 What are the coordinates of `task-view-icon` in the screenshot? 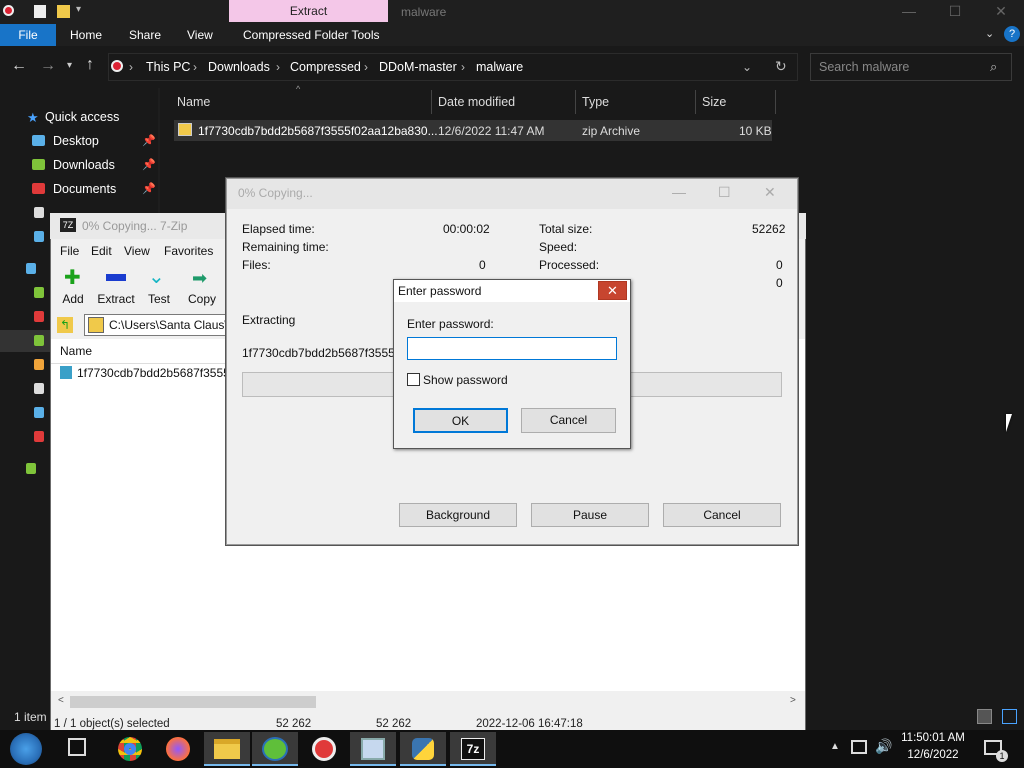 It's located at (77, 747).